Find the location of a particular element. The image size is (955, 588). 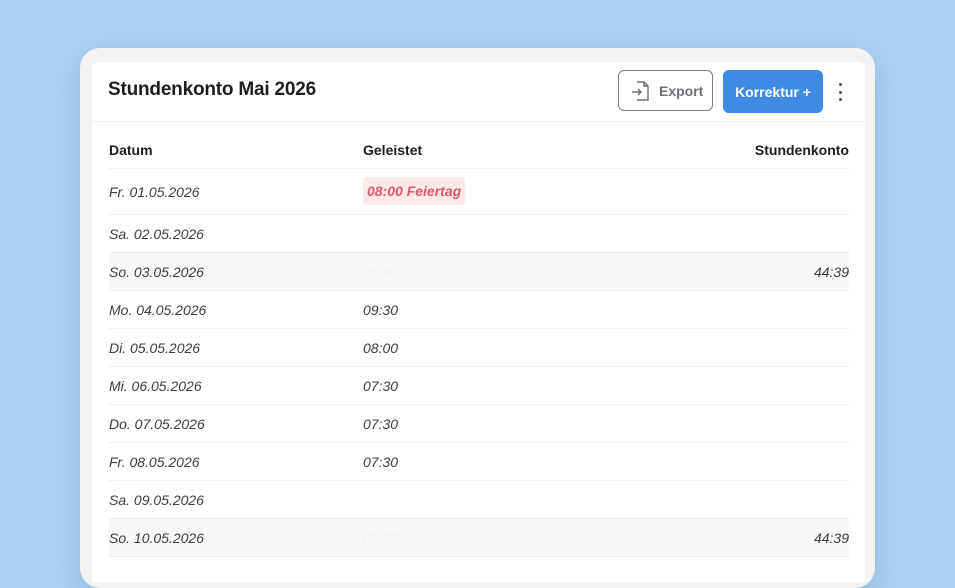

table-row: Fr. 01.05.2026 08:00 Feiertag is located at coordinates (479, 192).